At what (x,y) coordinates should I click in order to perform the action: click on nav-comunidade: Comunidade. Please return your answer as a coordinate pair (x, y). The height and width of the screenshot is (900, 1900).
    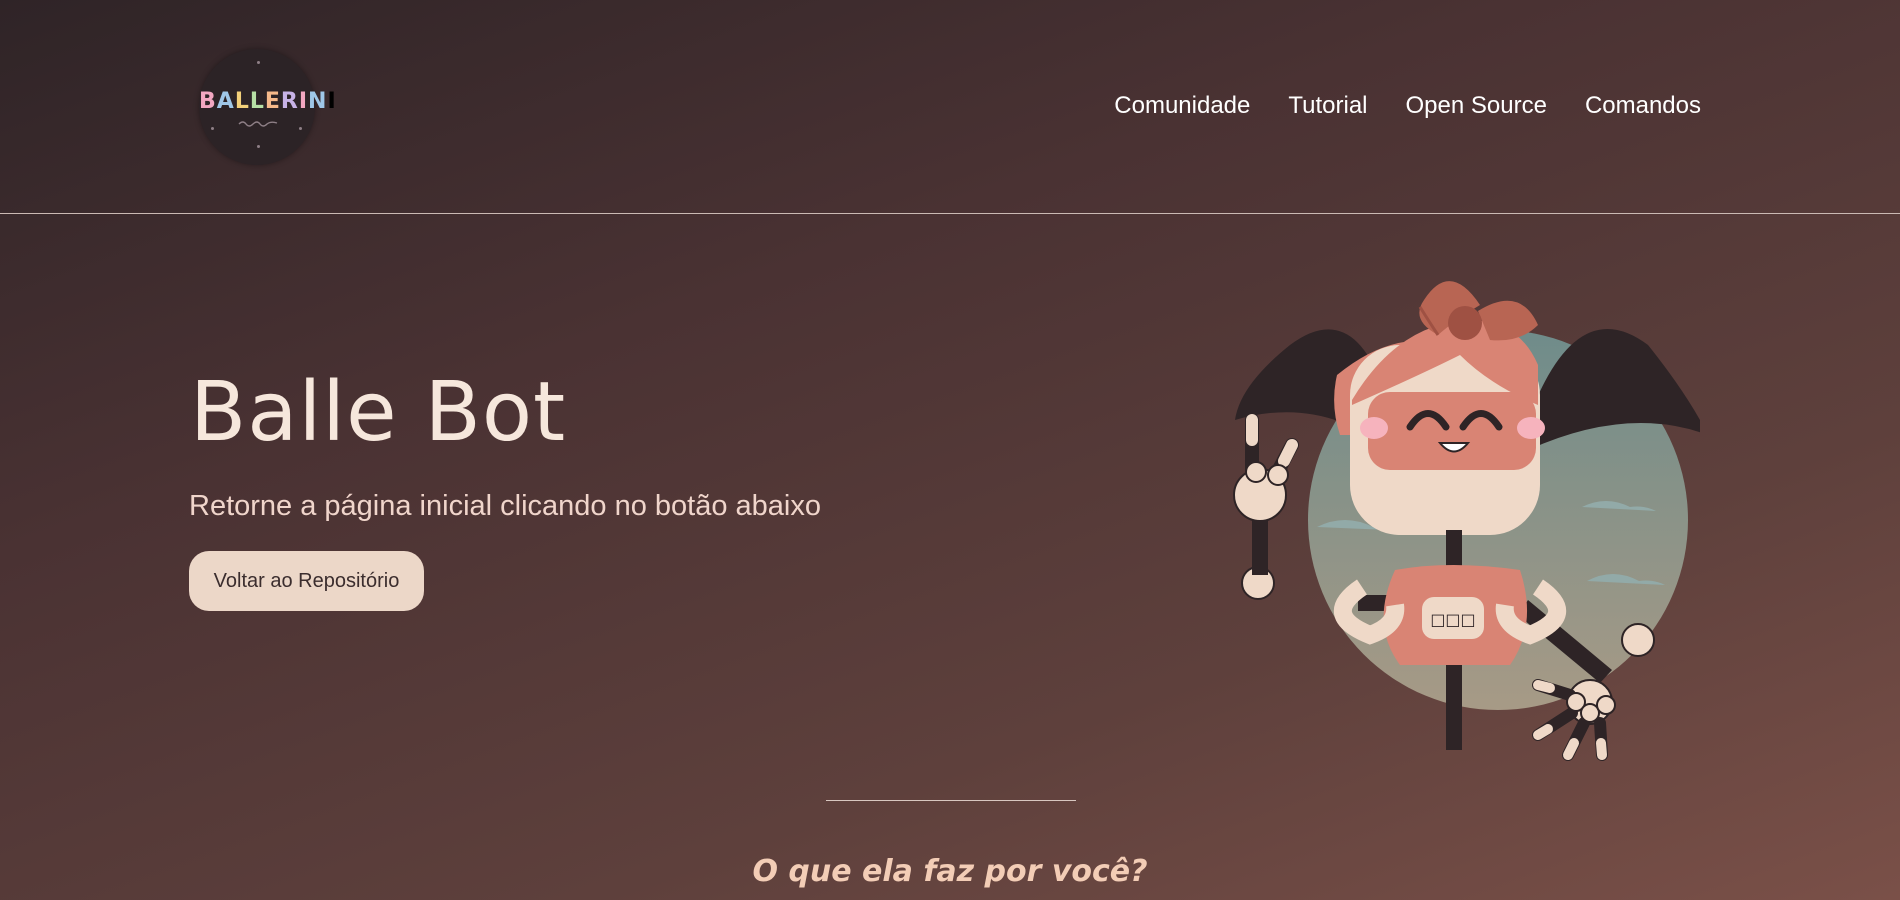
    Looking at the image, I should click on (1182, 106).